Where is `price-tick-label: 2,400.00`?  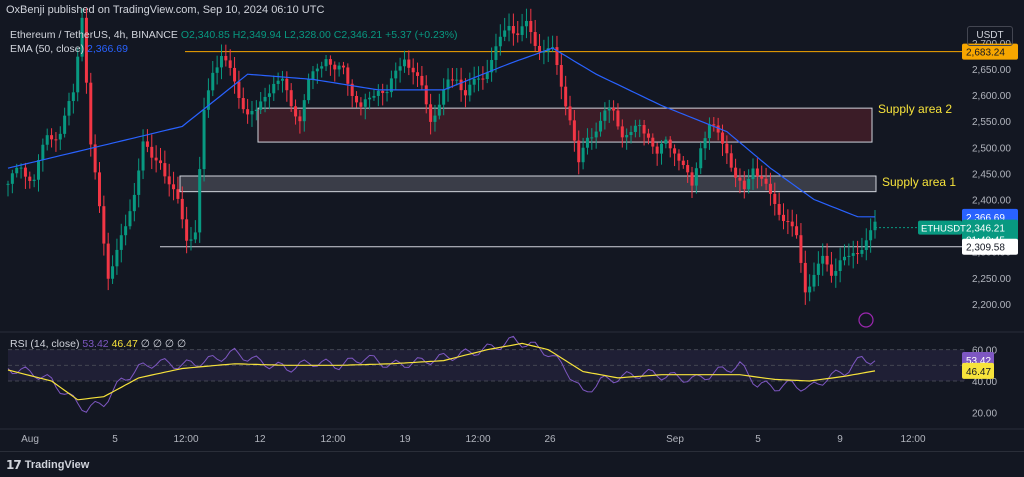
price-tick-label: 2,400.00 is located at coordinates (991, 200).